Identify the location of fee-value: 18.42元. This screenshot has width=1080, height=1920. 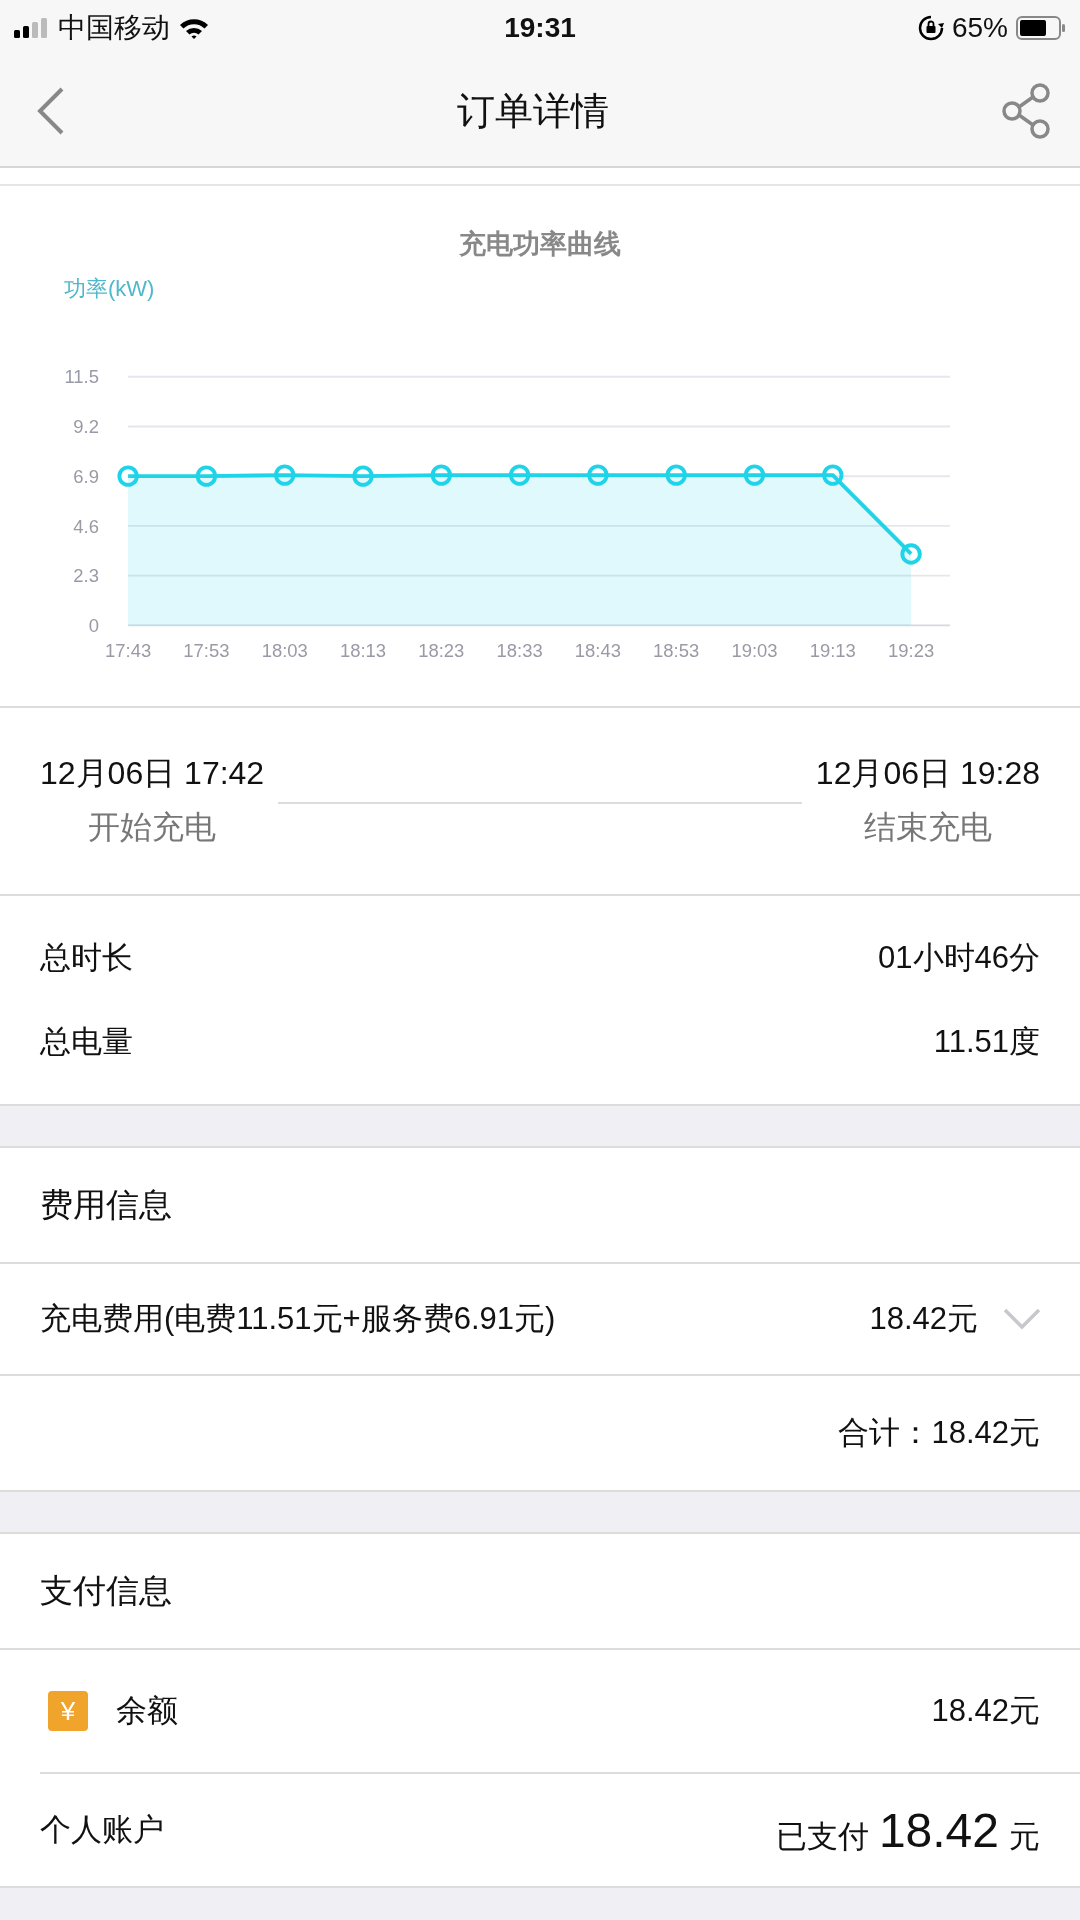
(923, 1319).